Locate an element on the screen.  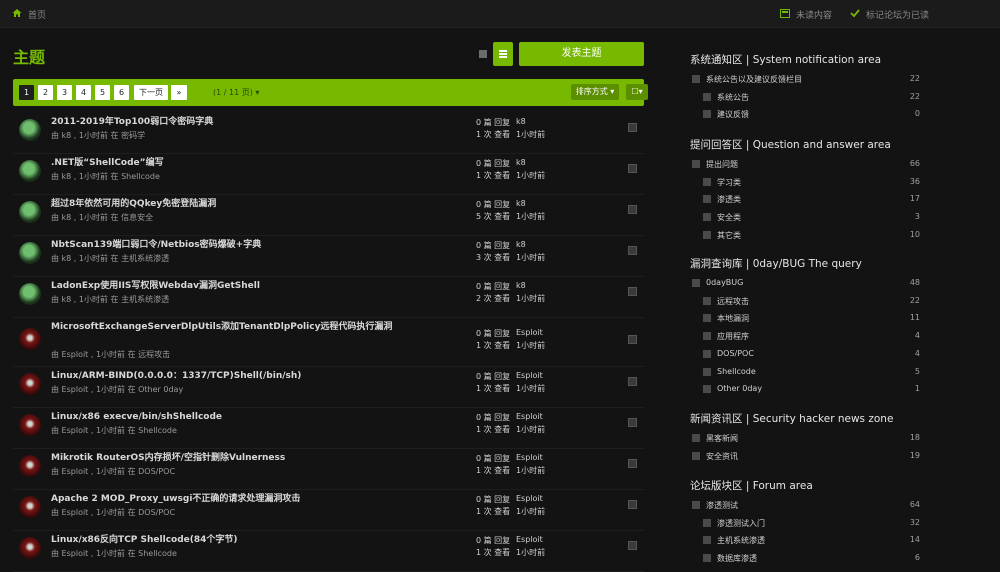
forum-name: 学习类 is located at coordinates (729, 182).